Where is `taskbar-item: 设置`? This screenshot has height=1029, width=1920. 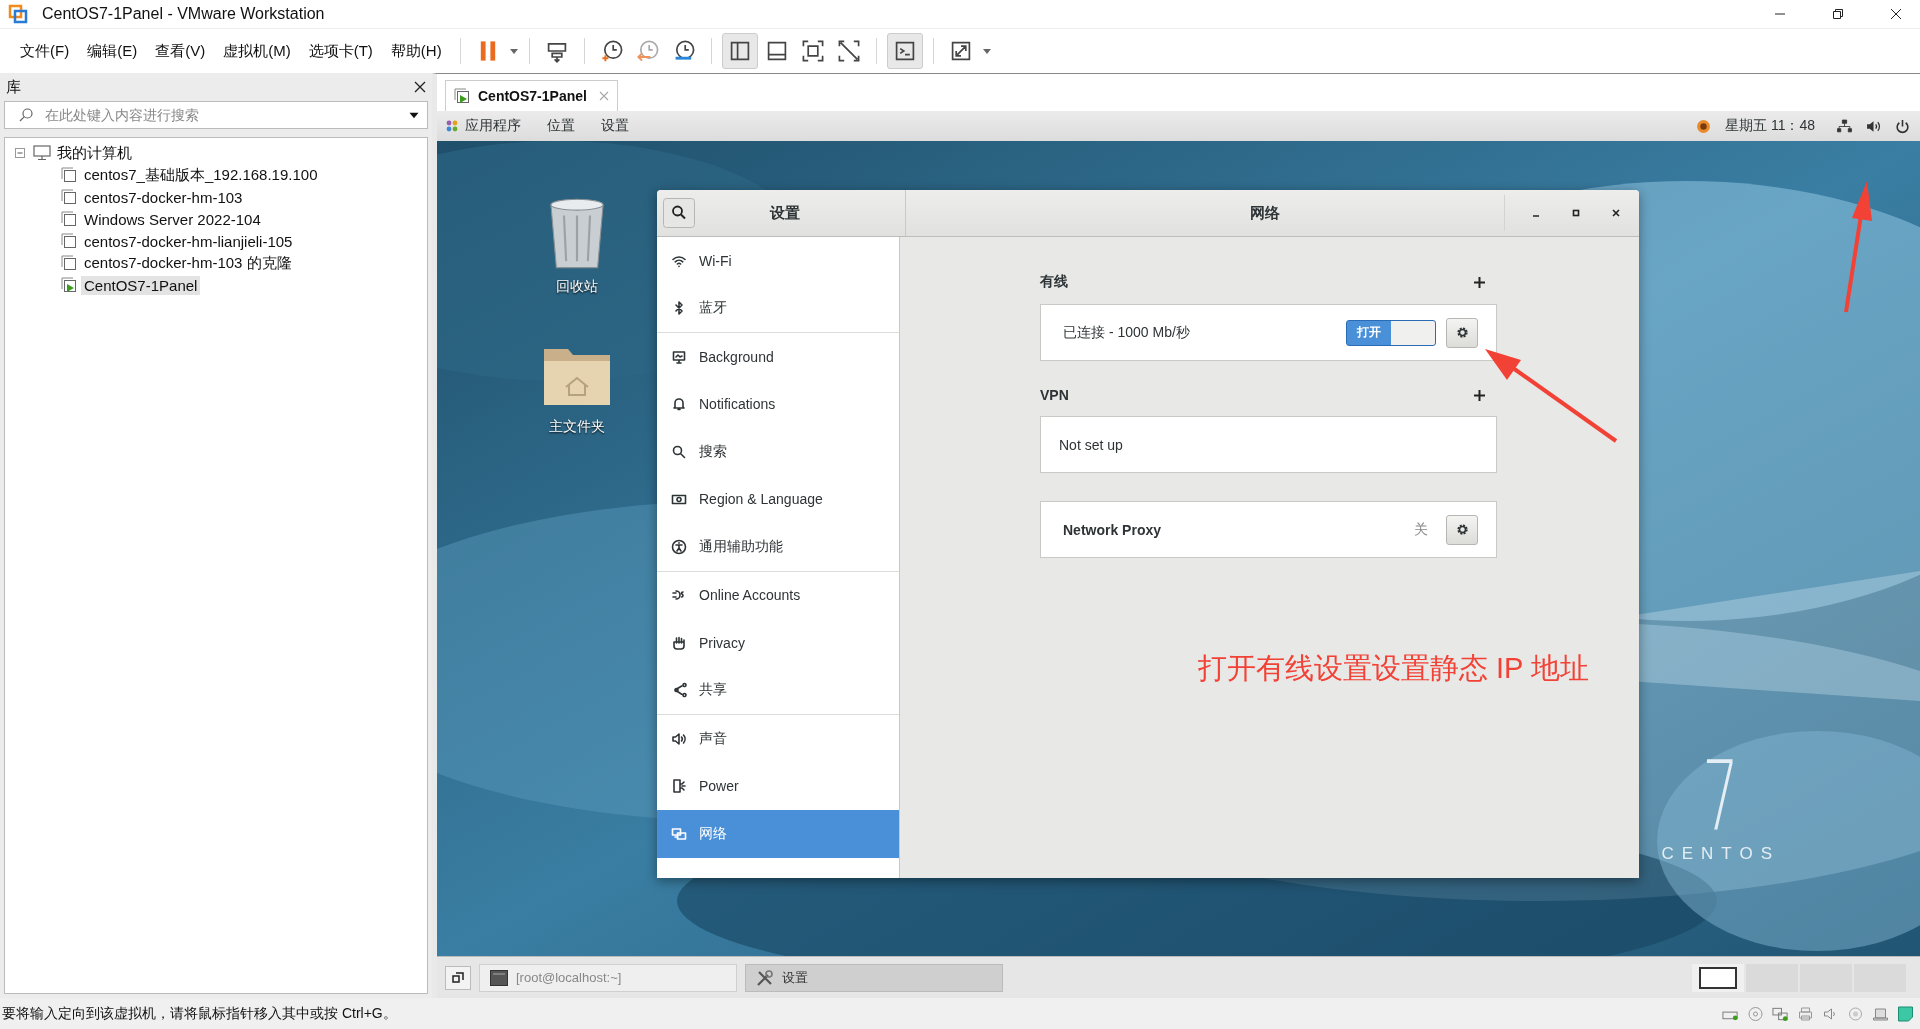
taskbar-item: 设置 is located at coordinates (874, 977).